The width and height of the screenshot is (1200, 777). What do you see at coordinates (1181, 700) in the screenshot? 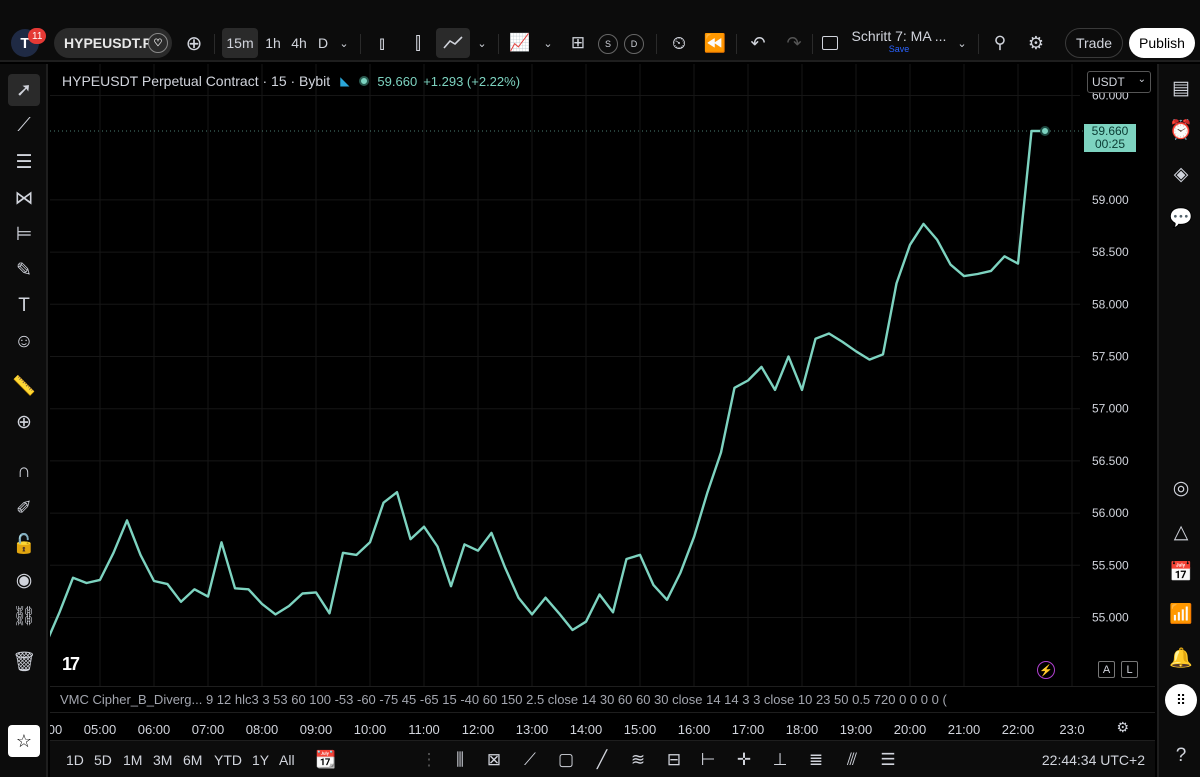
I see `more-dots-icon: ⠿` at bounding box center [1181, 700].